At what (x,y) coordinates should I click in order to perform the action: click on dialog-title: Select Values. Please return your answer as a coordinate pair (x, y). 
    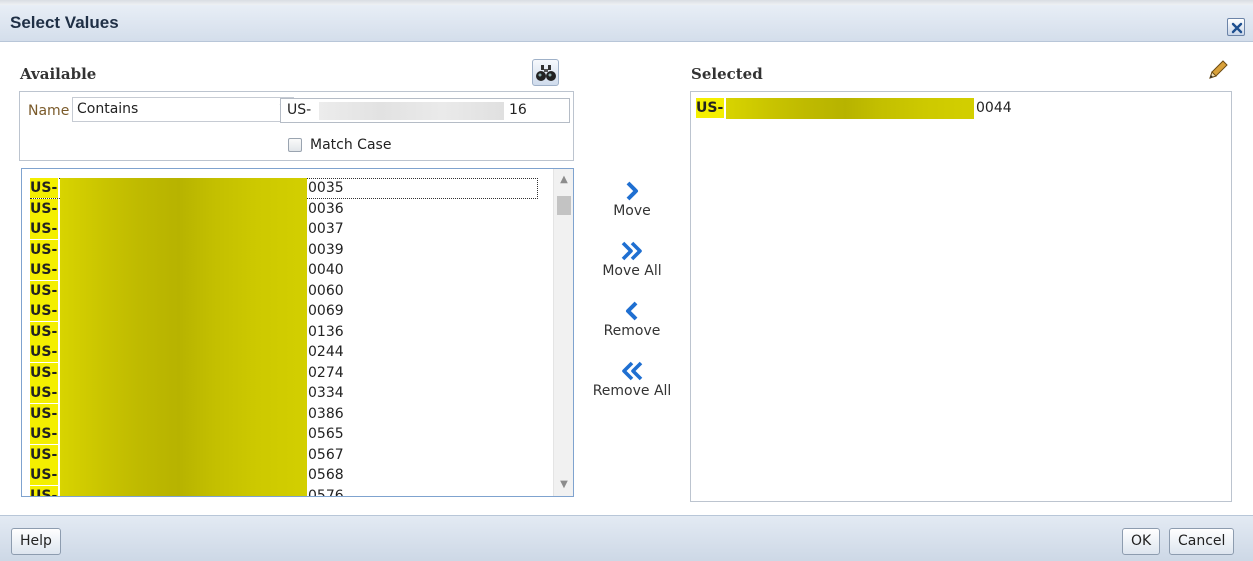
    Looking at the image, I should click on (64, 22).